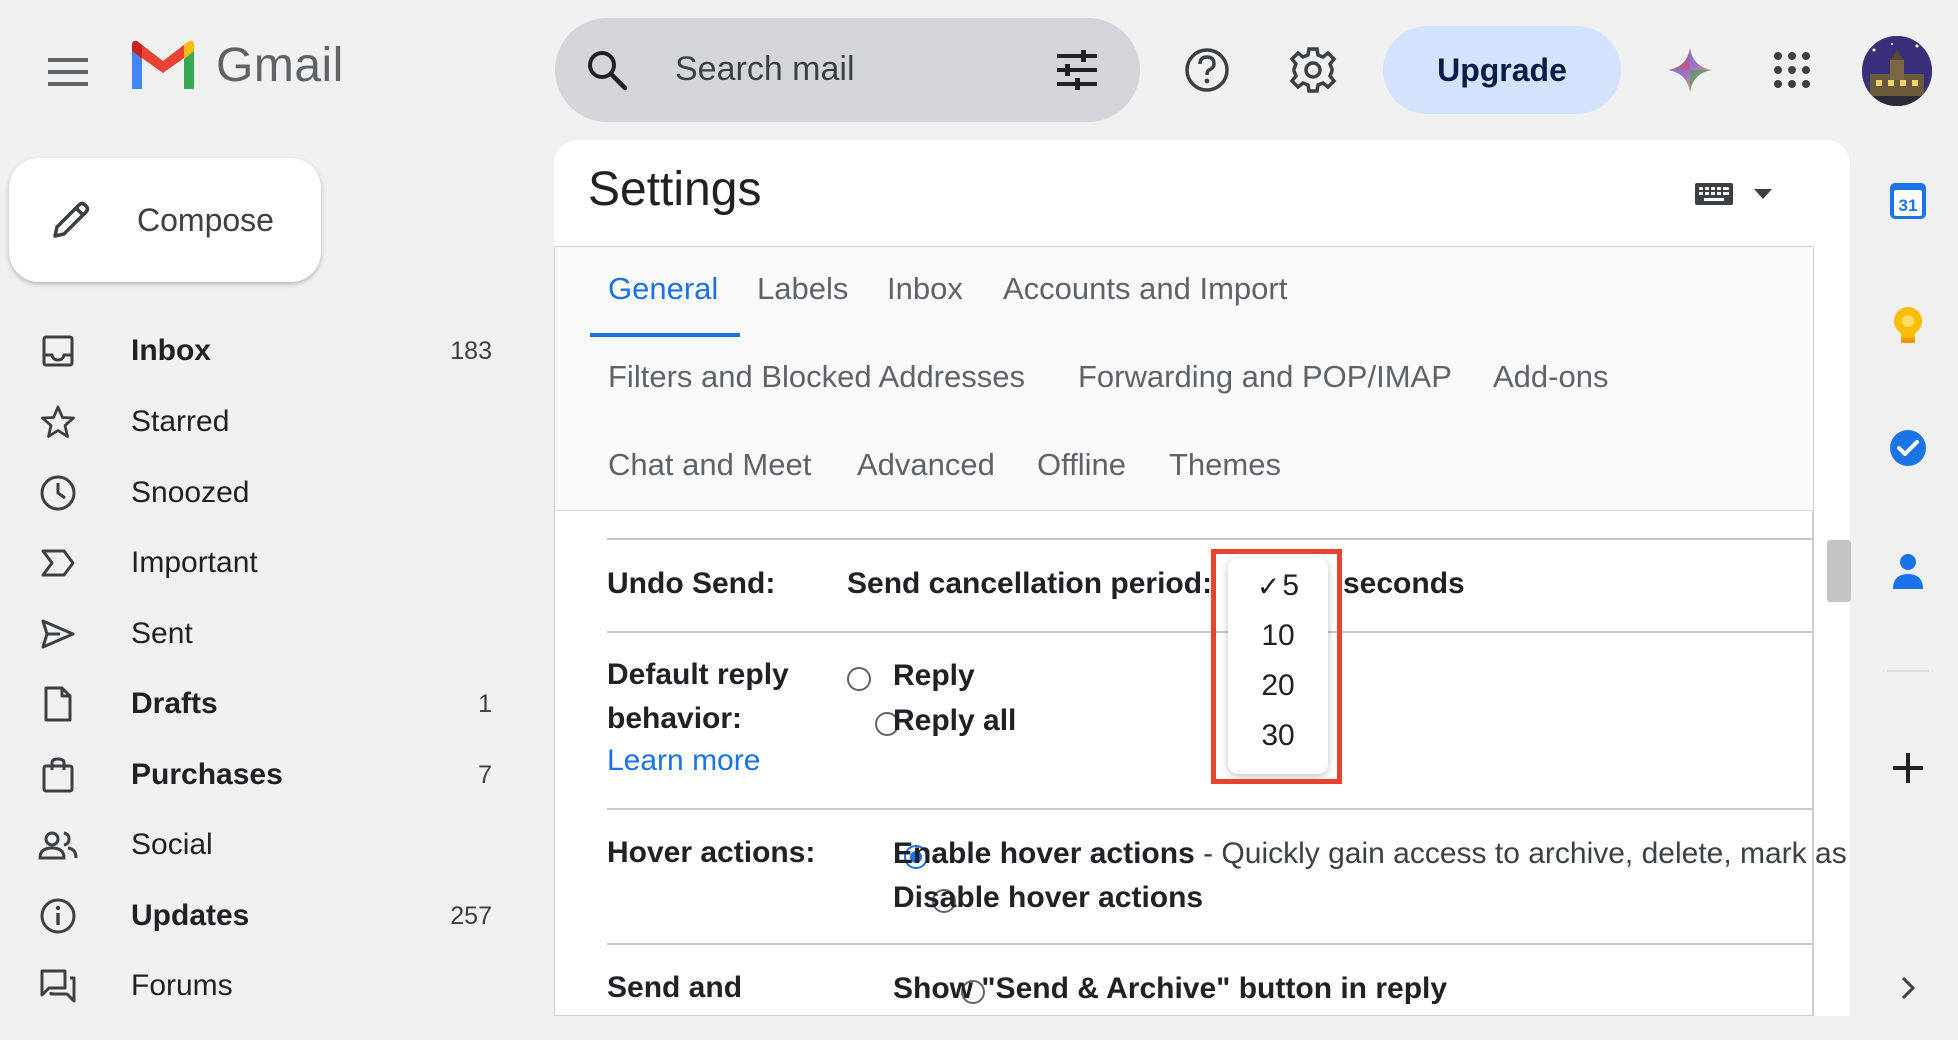  What do you see at coordinates (275, 704) in the screenshot?
I see `sidebar-item-drafts: Drafts 1` at bounding box center [275, 704].